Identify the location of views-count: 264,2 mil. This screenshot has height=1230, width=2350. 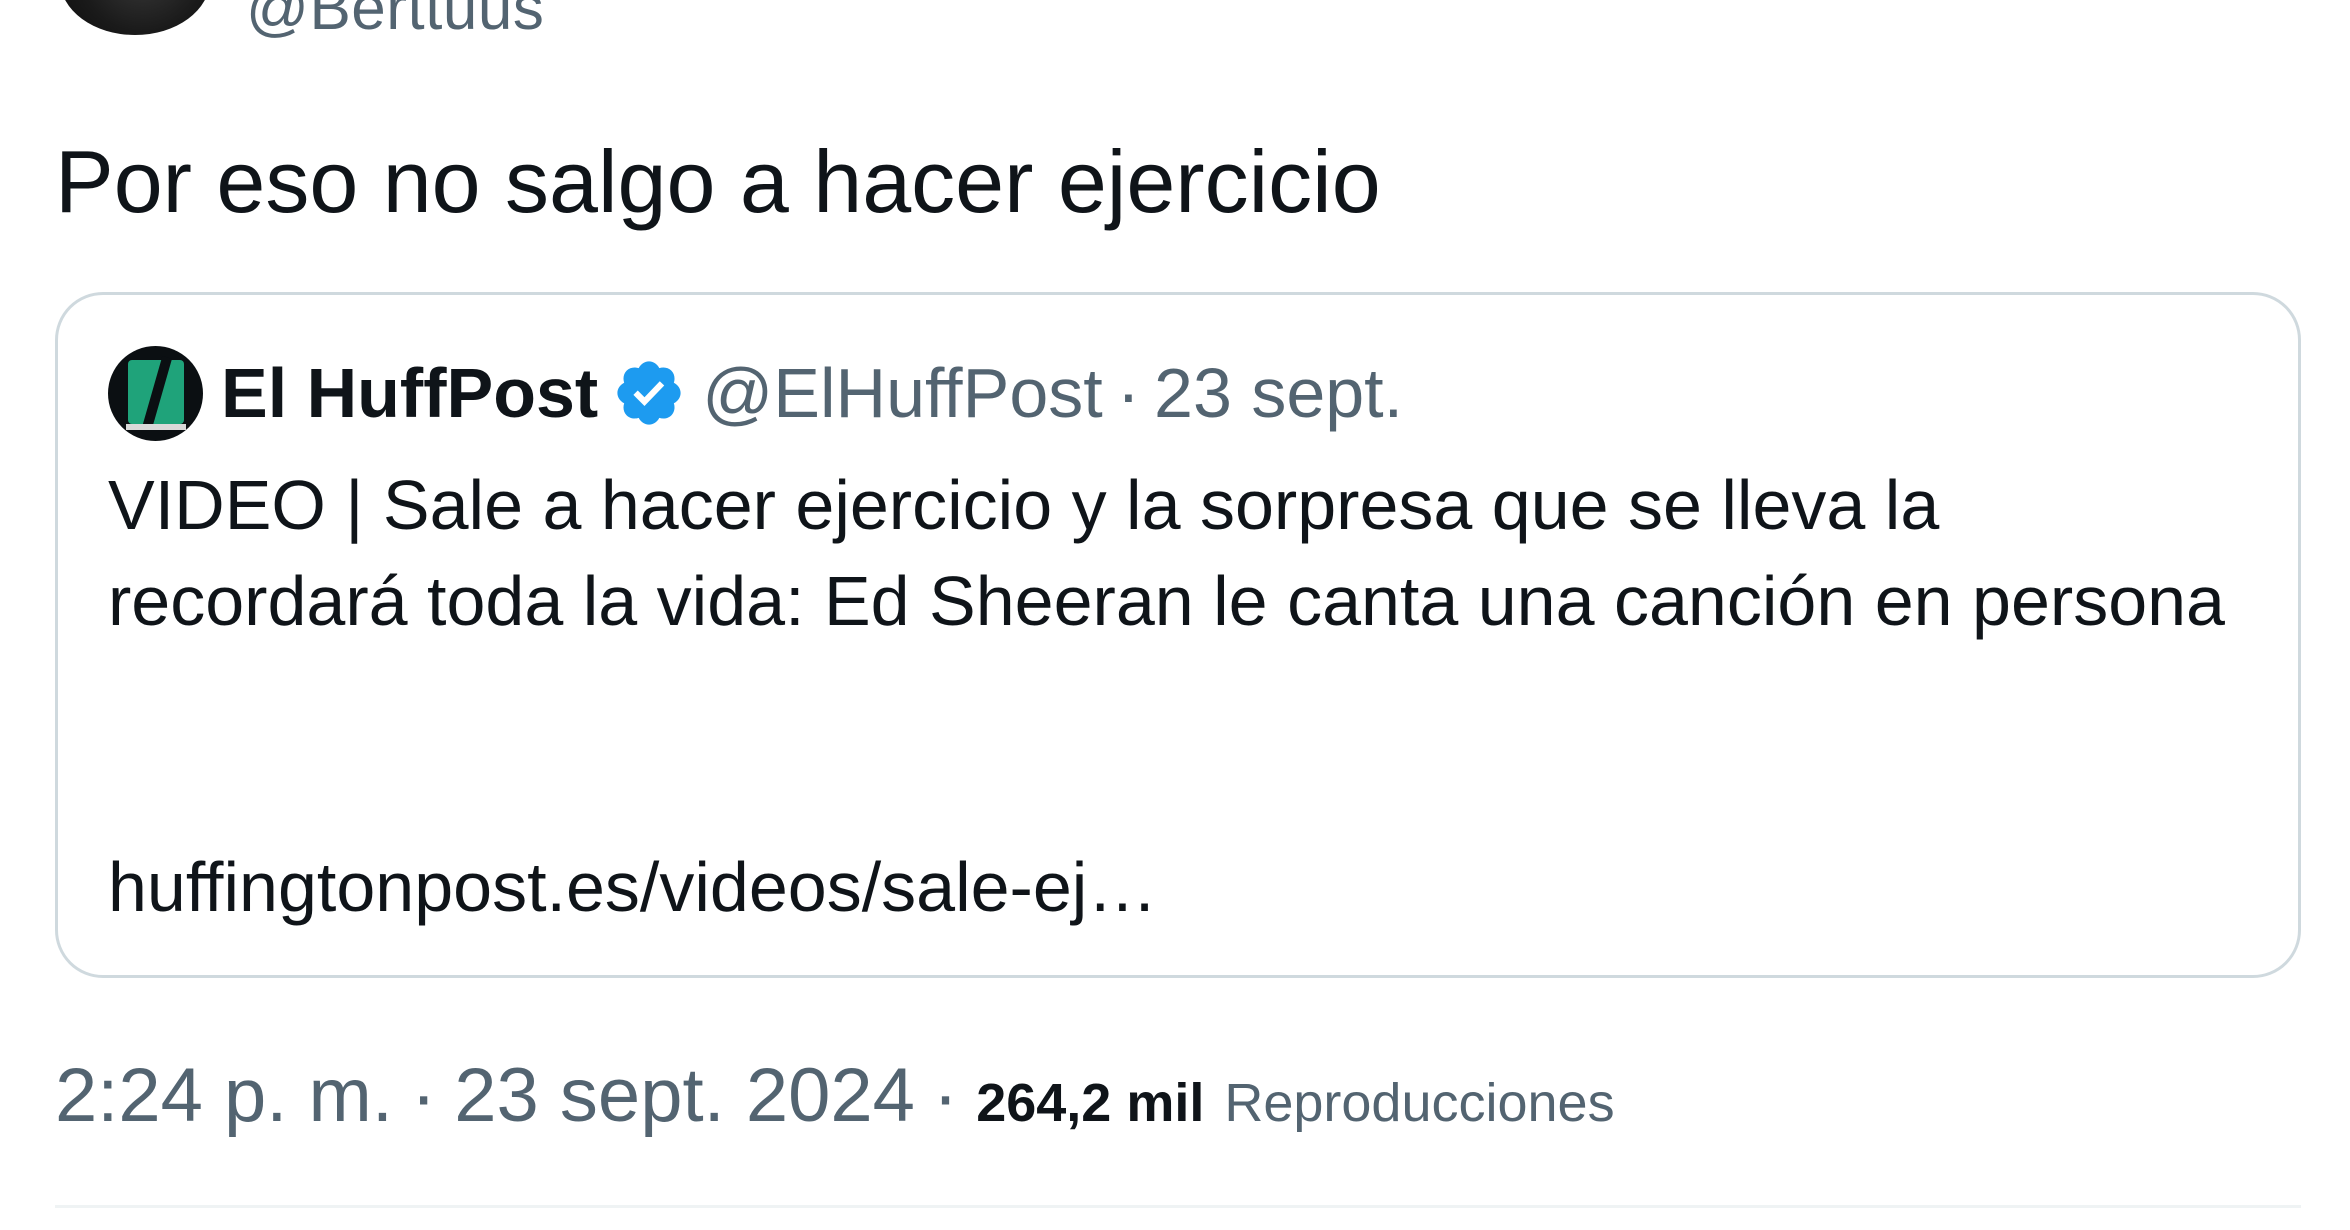
(1090, 1103).